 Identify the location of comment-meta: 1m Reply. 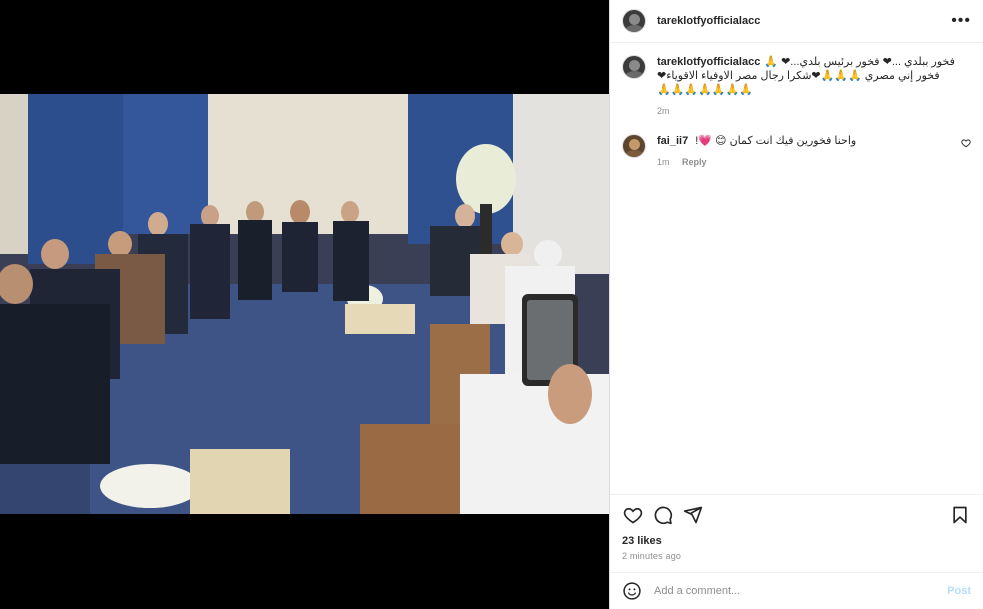
(806, 162).